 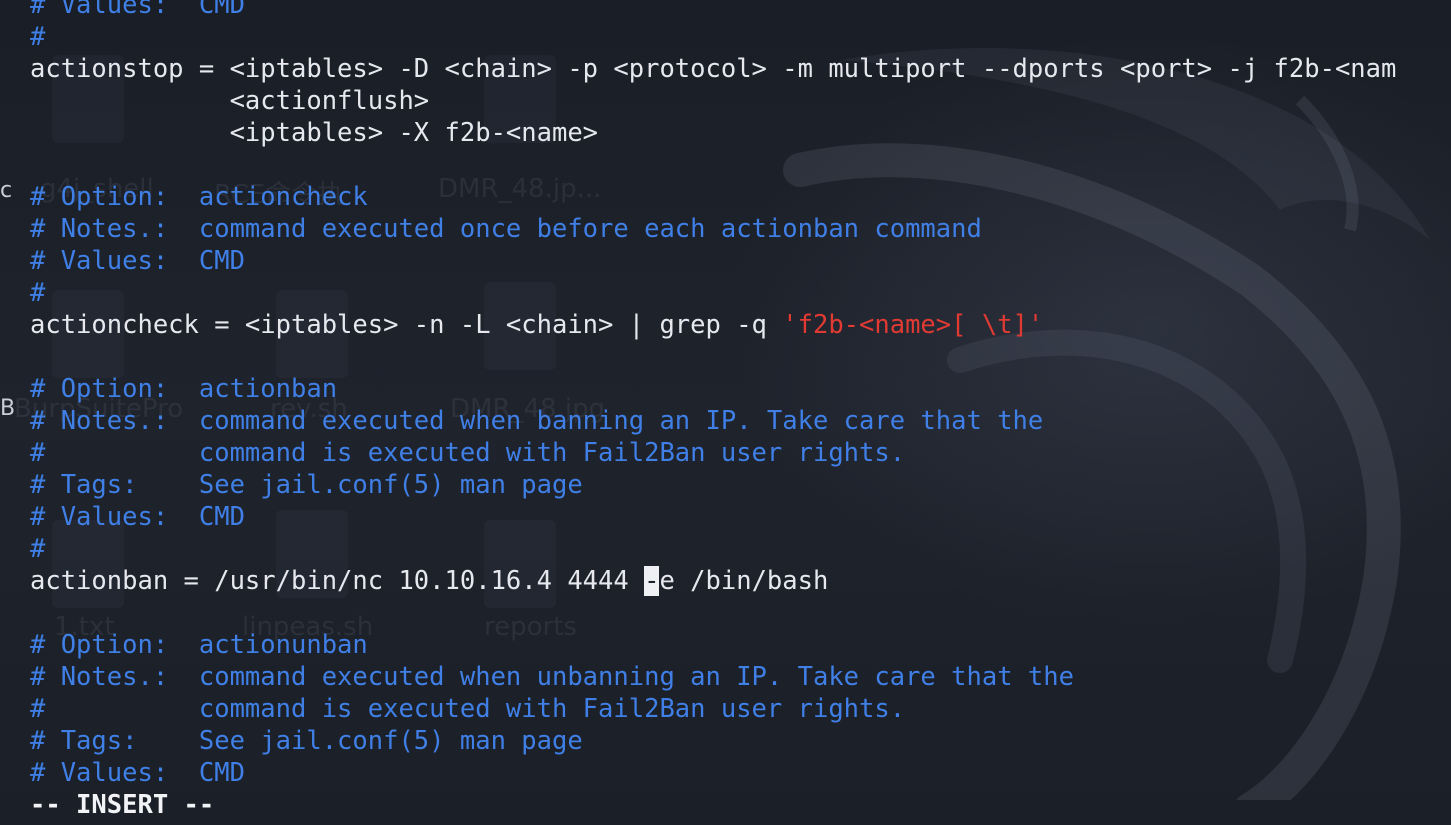 I want to click on comment-text: # Option: actionunban, so click(x=199, y=645).